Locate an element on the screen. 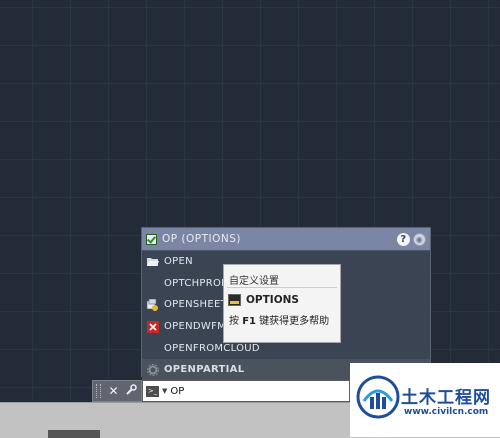  tooltip-help-prefix: 按 is located at coordinates (236, 321).